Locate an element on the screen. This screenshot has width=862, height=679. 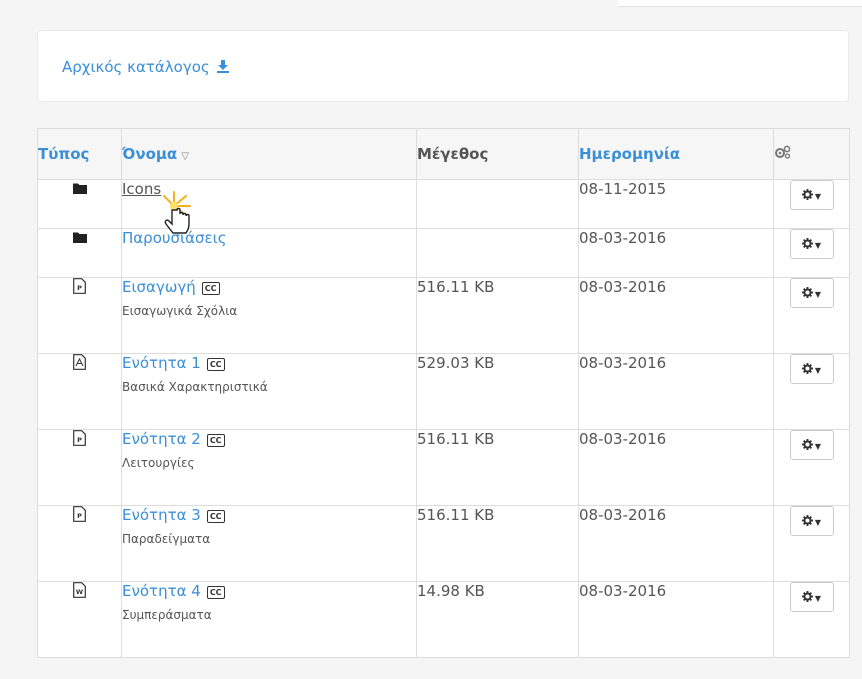
gears-icon is located at coordinates (783, 154).